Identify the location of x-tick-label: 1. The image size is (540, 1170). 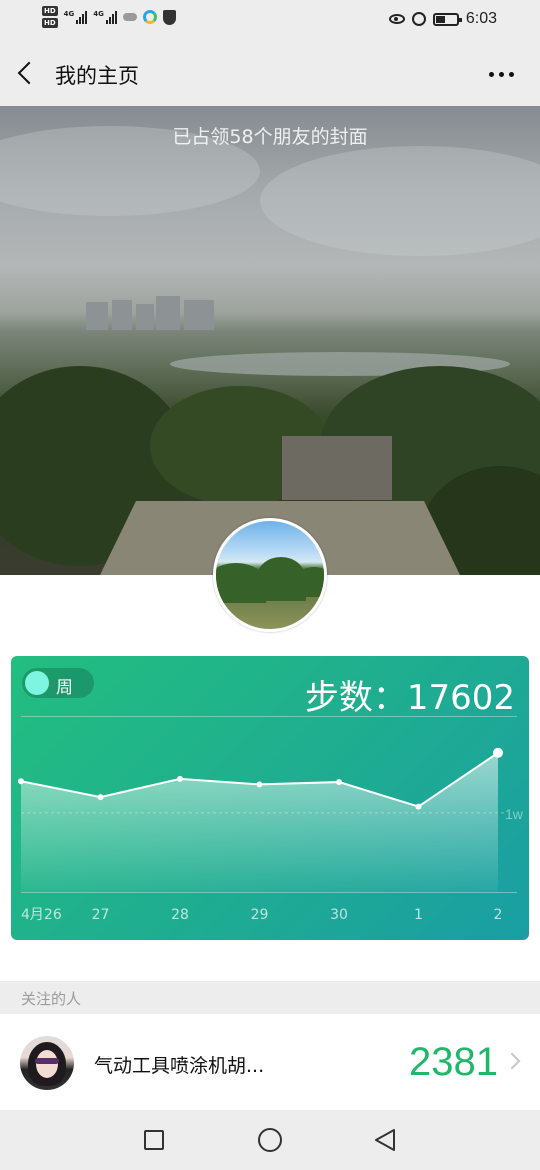
(418, 915).